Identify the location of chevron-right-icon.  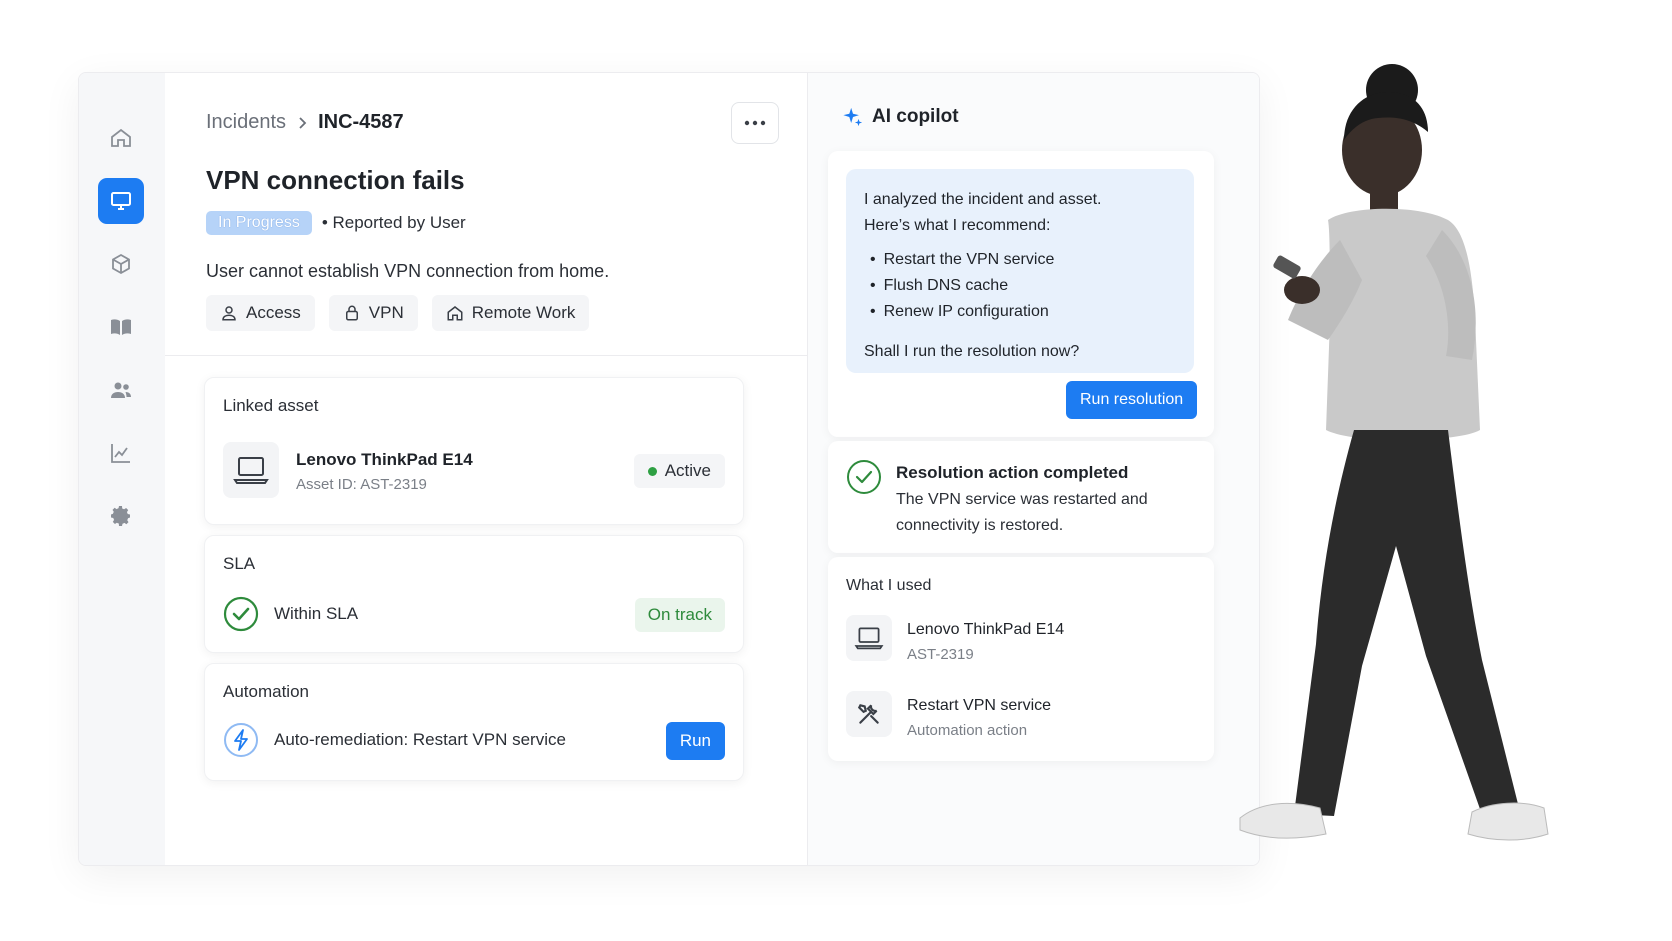
(302, 123).